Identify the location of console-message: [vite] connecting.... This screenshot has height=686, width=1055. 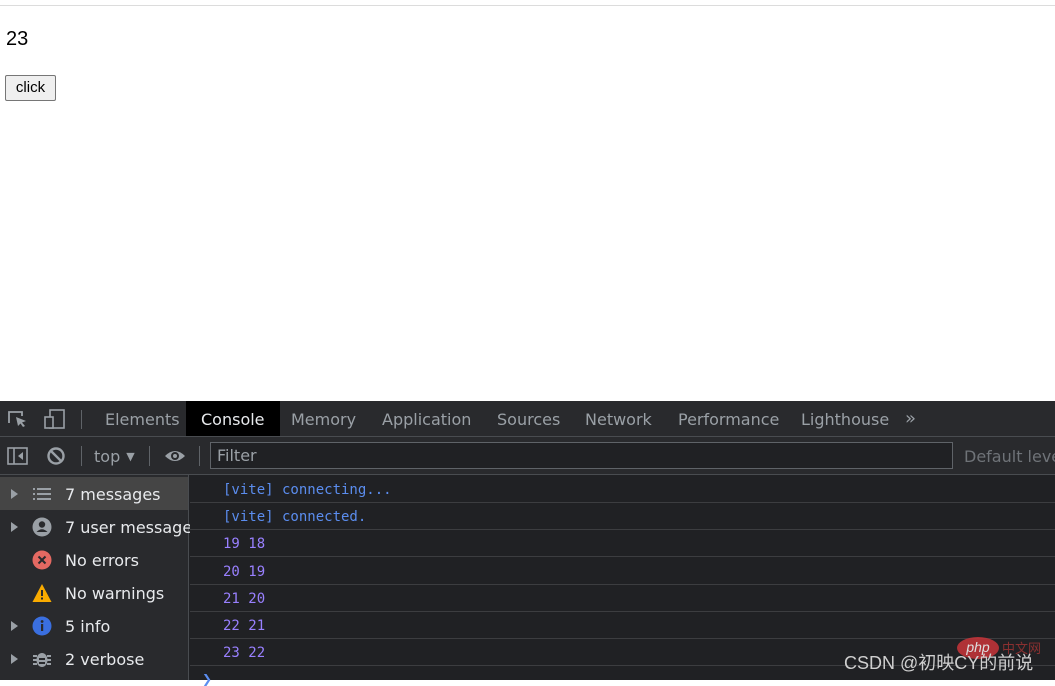
(622, 489).